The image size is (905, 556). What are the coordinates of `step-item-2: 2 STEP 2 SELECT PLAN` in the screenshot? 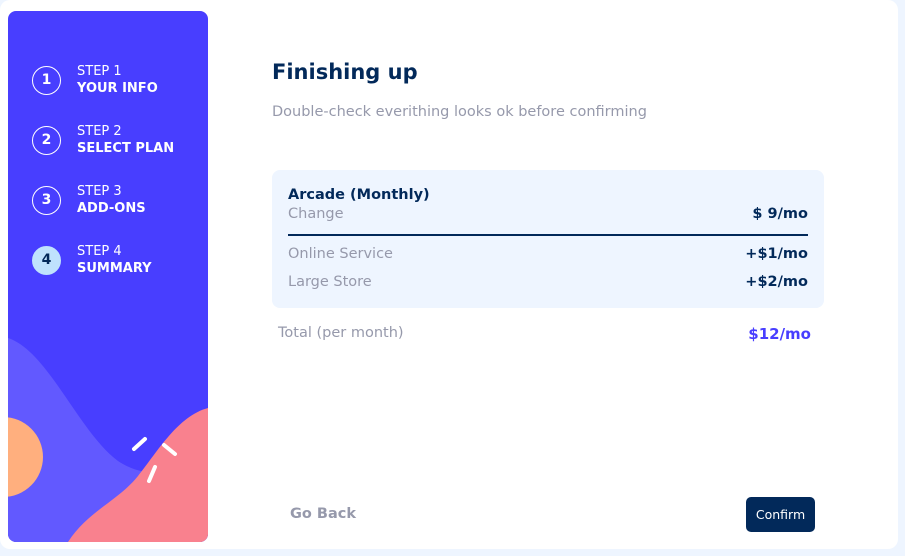 It's located at (103, 140).